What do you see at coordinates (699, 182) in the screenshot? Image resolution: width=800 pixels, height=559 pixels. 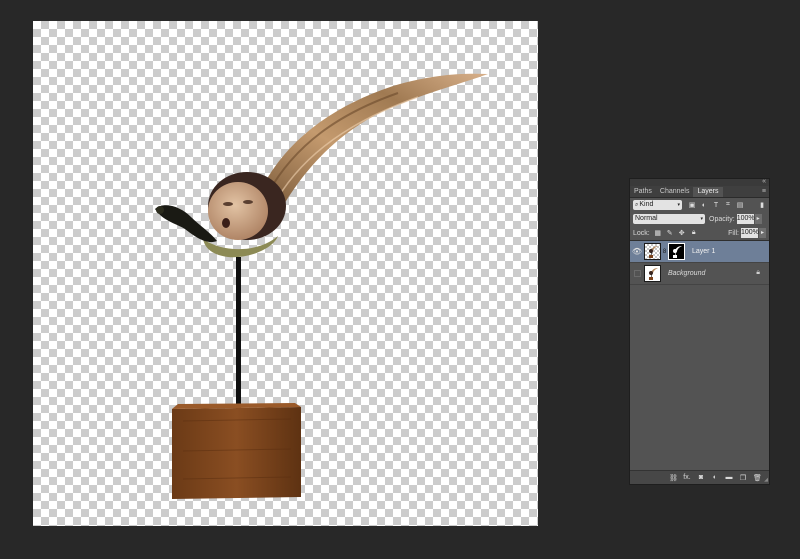 I see `panel-title-bar: «` at bounding box center [699, 182].